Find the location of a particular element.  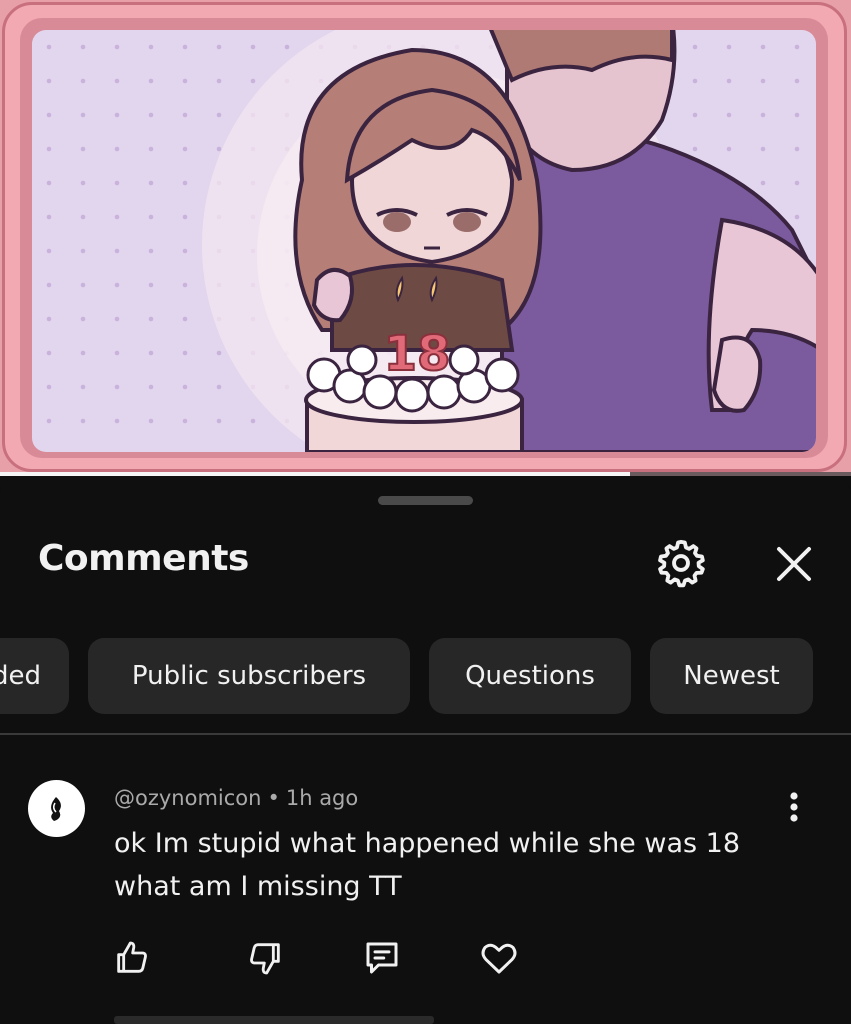

comment-author: @ozynomicon is located at coordinates (187, 798).